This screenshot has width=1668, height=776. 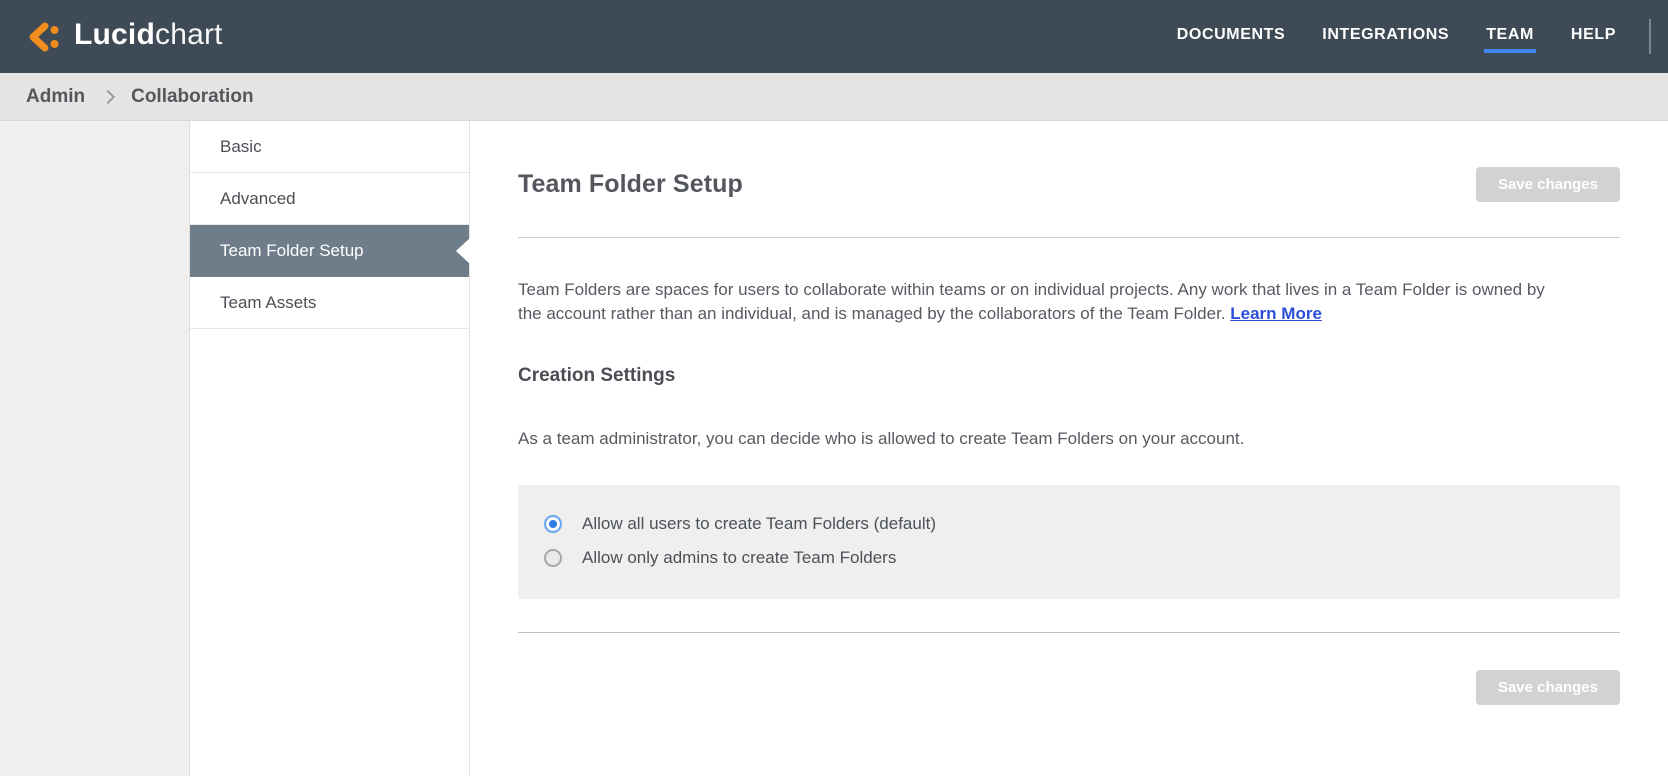 What do you see at coordinates (553, 558) in the screenshot?
I see `radio-unselected-icon` at bounding box center [553, 558].